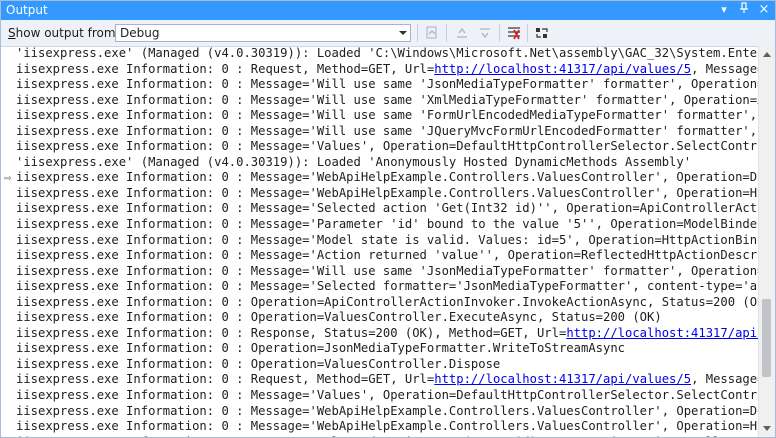 The image size is (776, 438). Describe the element at coordinates (744, 10) in the screenshot. I see `pin-icon` at that location.